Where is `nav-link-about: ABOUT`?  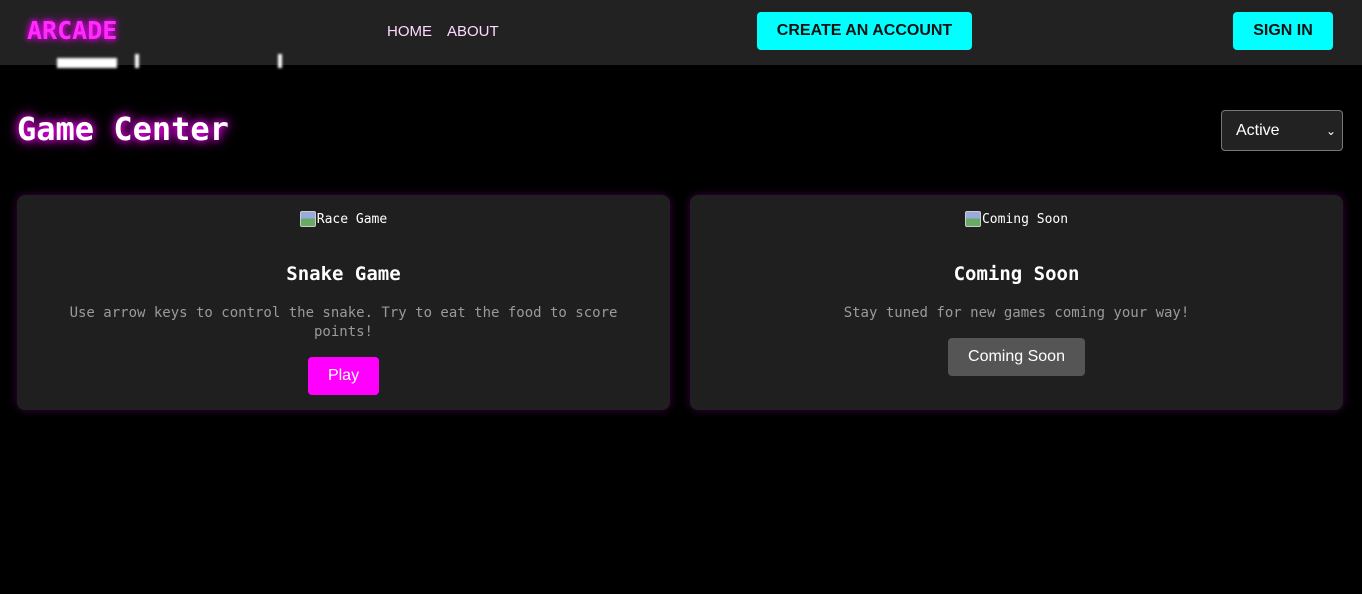 nav-link-about: ABOUT is located at coordinates (473, 31).